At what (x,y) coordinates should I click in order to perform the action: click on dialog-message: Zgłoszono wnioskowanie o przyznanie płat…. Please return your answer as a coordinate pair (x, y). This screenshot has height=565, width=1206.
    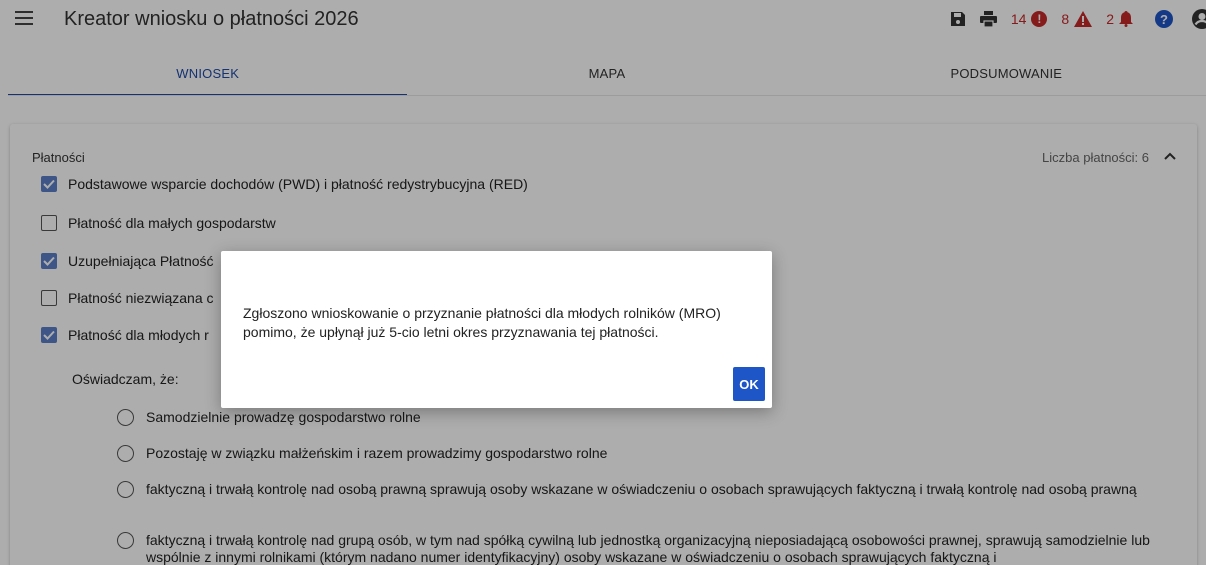
    Looking at the image, I should click on (482, 322).